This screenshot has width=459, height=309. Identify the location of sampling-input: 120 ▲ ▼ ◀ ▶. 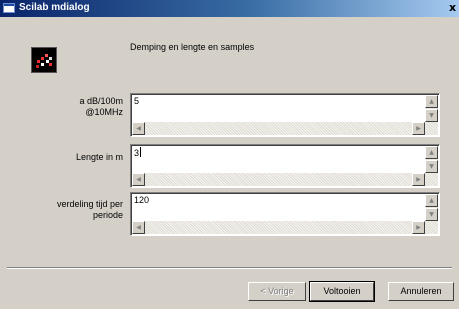
(285, 214).